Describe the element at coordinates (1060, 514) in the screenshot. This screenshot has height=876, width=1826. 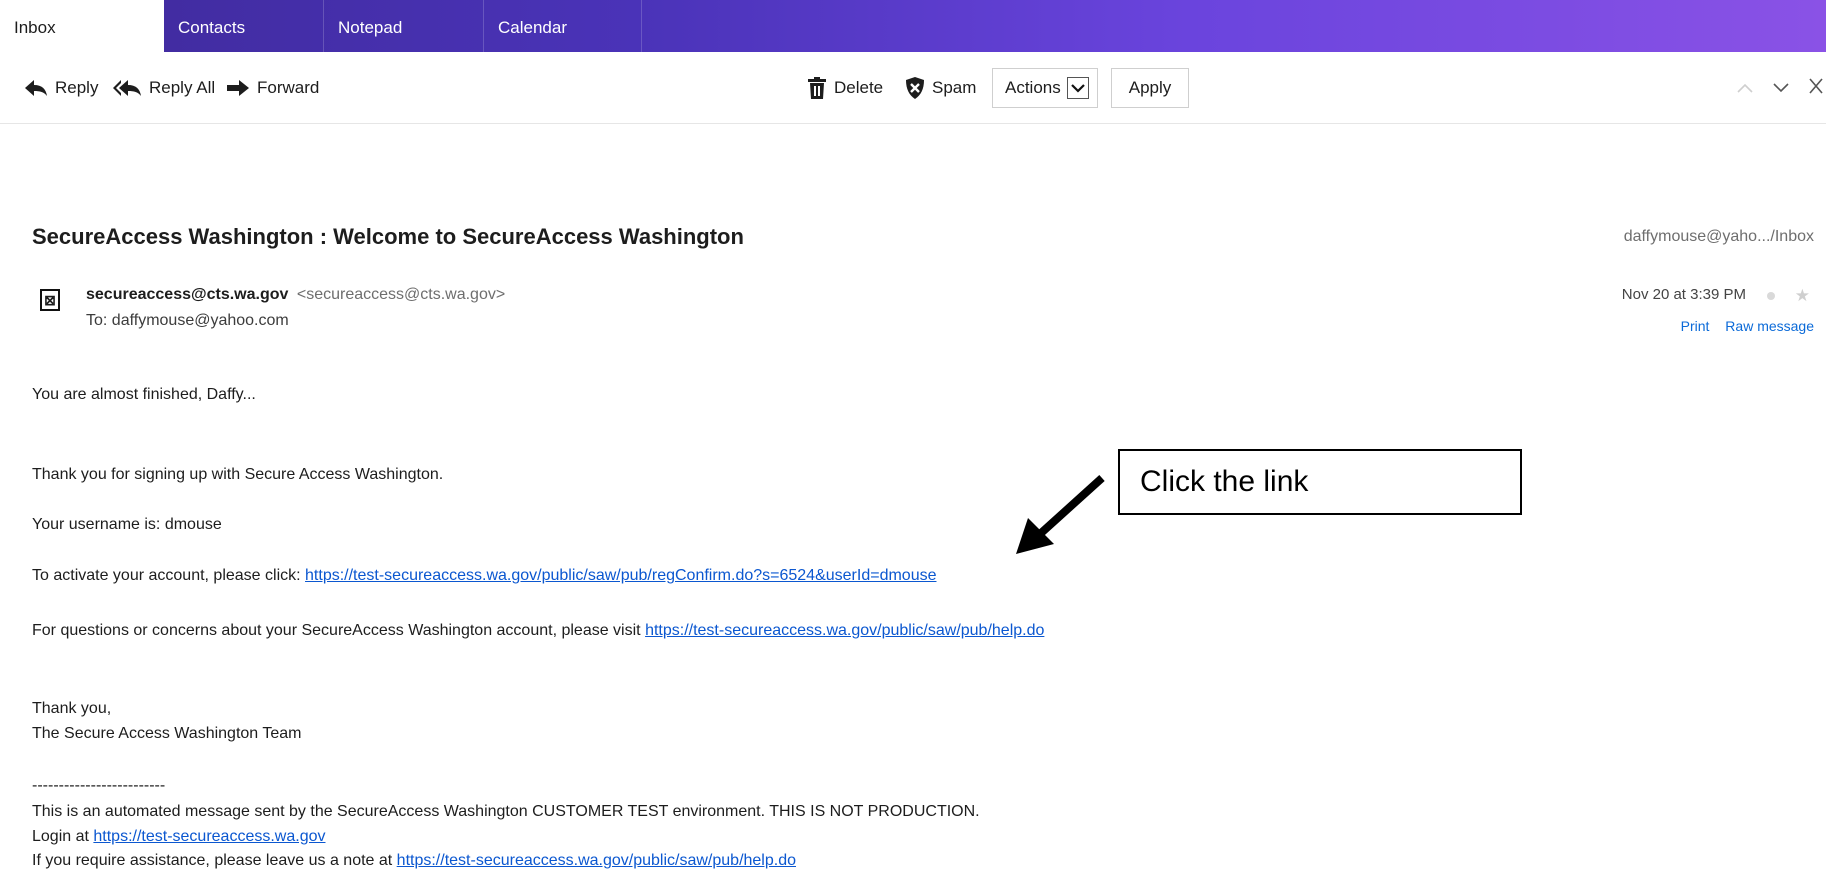
I see `annotation-arrow-icon` at that location.